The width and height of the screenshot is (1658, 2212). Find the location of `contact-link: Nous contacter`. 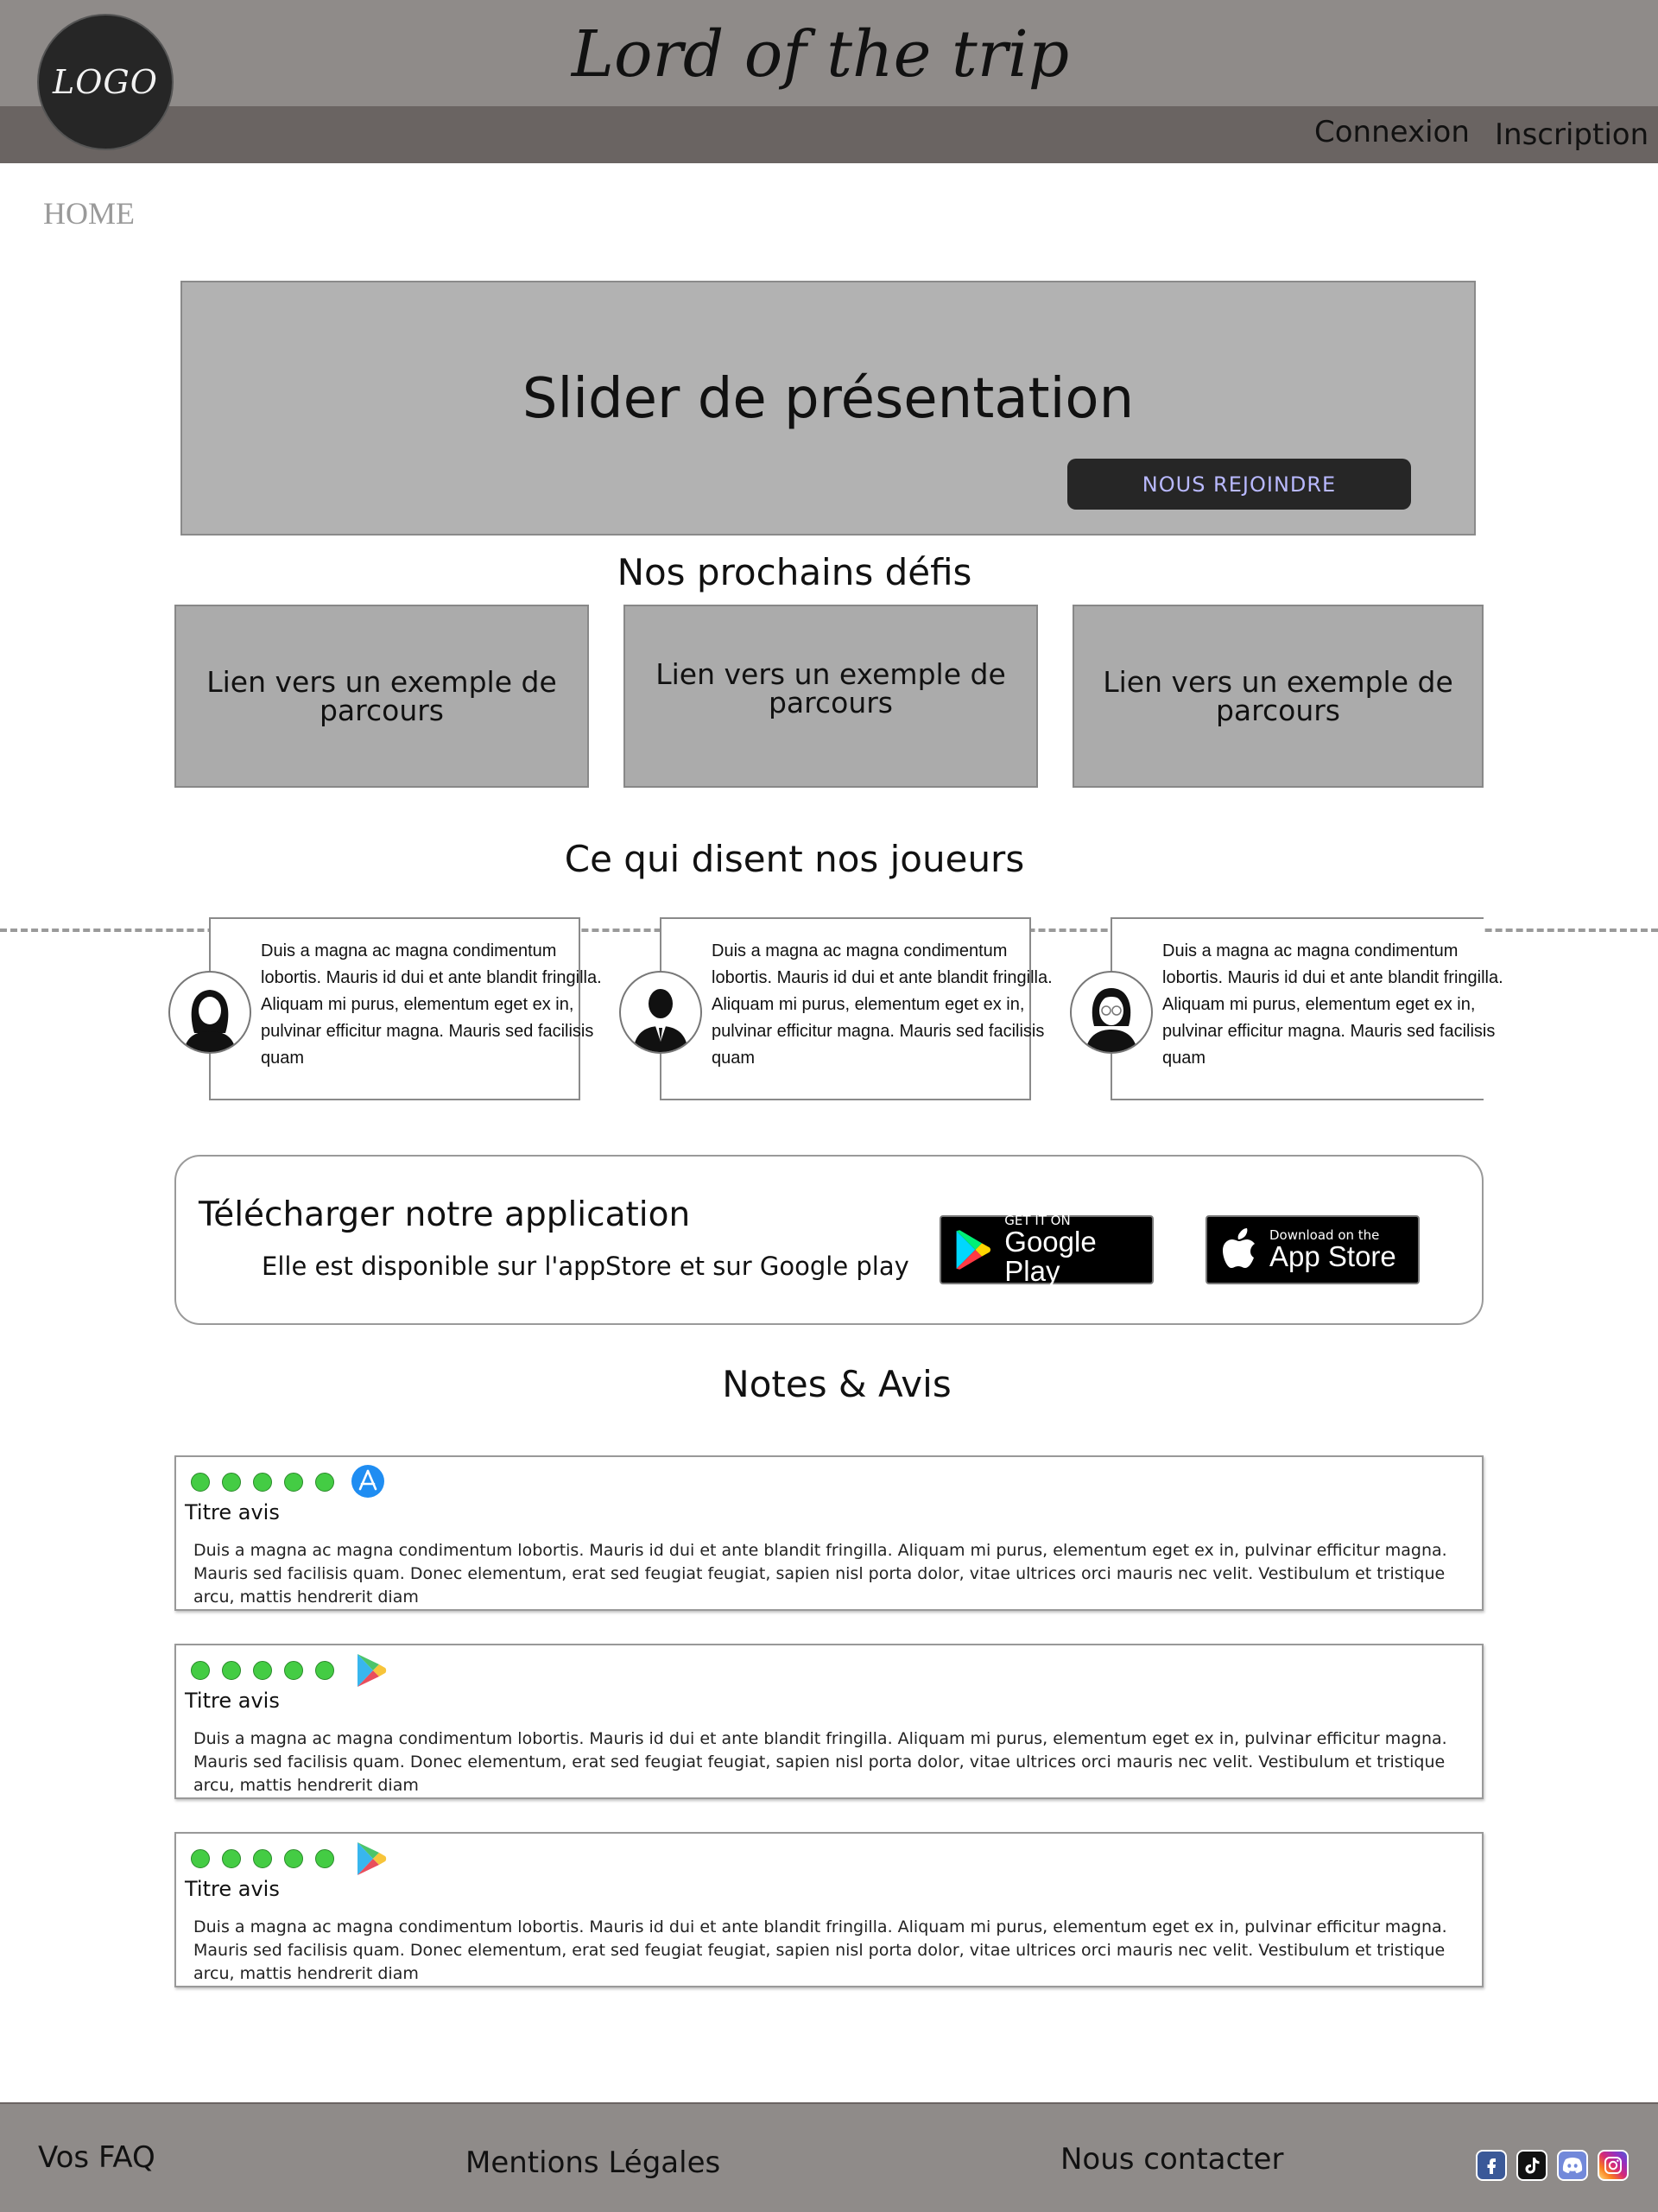

contact-link: Nous contacter is located at coordinates (1171, 2159).